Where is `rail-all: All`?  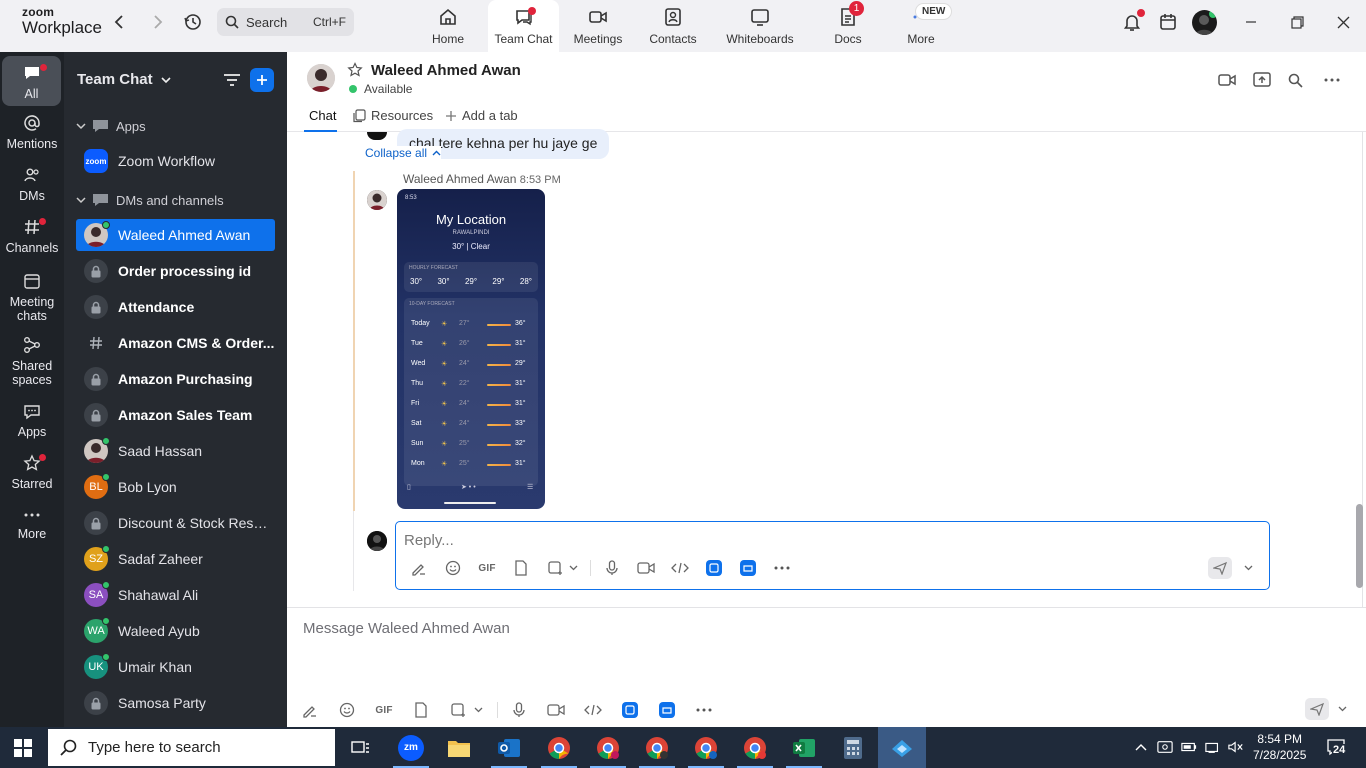 rail-all: All is located at coordinates (31, 81).